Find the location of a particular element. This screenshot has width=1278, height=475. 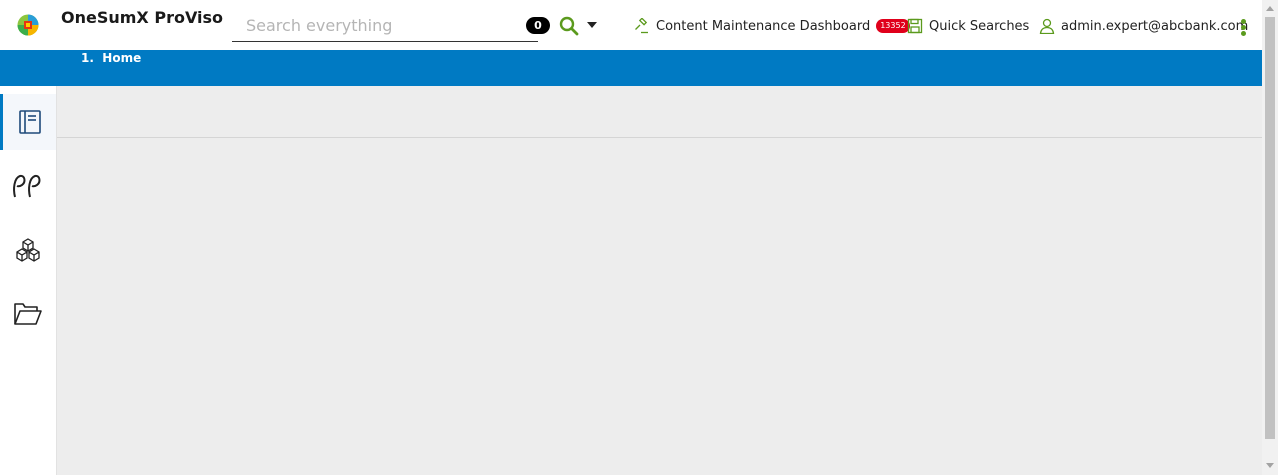

user-menu: admin.expert@abcbank.com is located at coordinates (1143, 26).